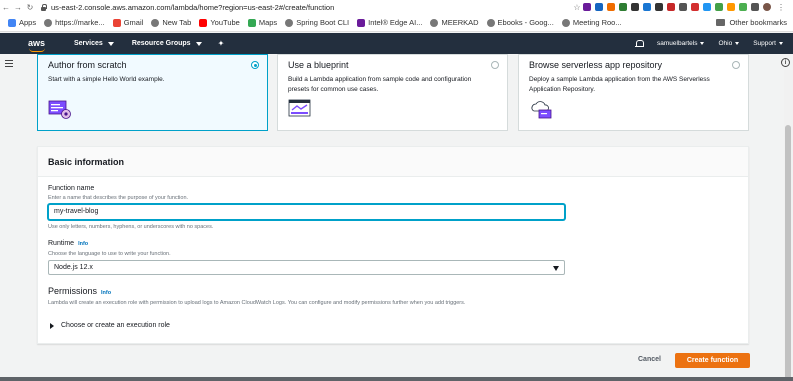 The image size is (793, 381). What do you see at coordinates (306, 212) in the screenshot?
I see `function-name-input: my-travel-blog` at bounding box center [306, 212].